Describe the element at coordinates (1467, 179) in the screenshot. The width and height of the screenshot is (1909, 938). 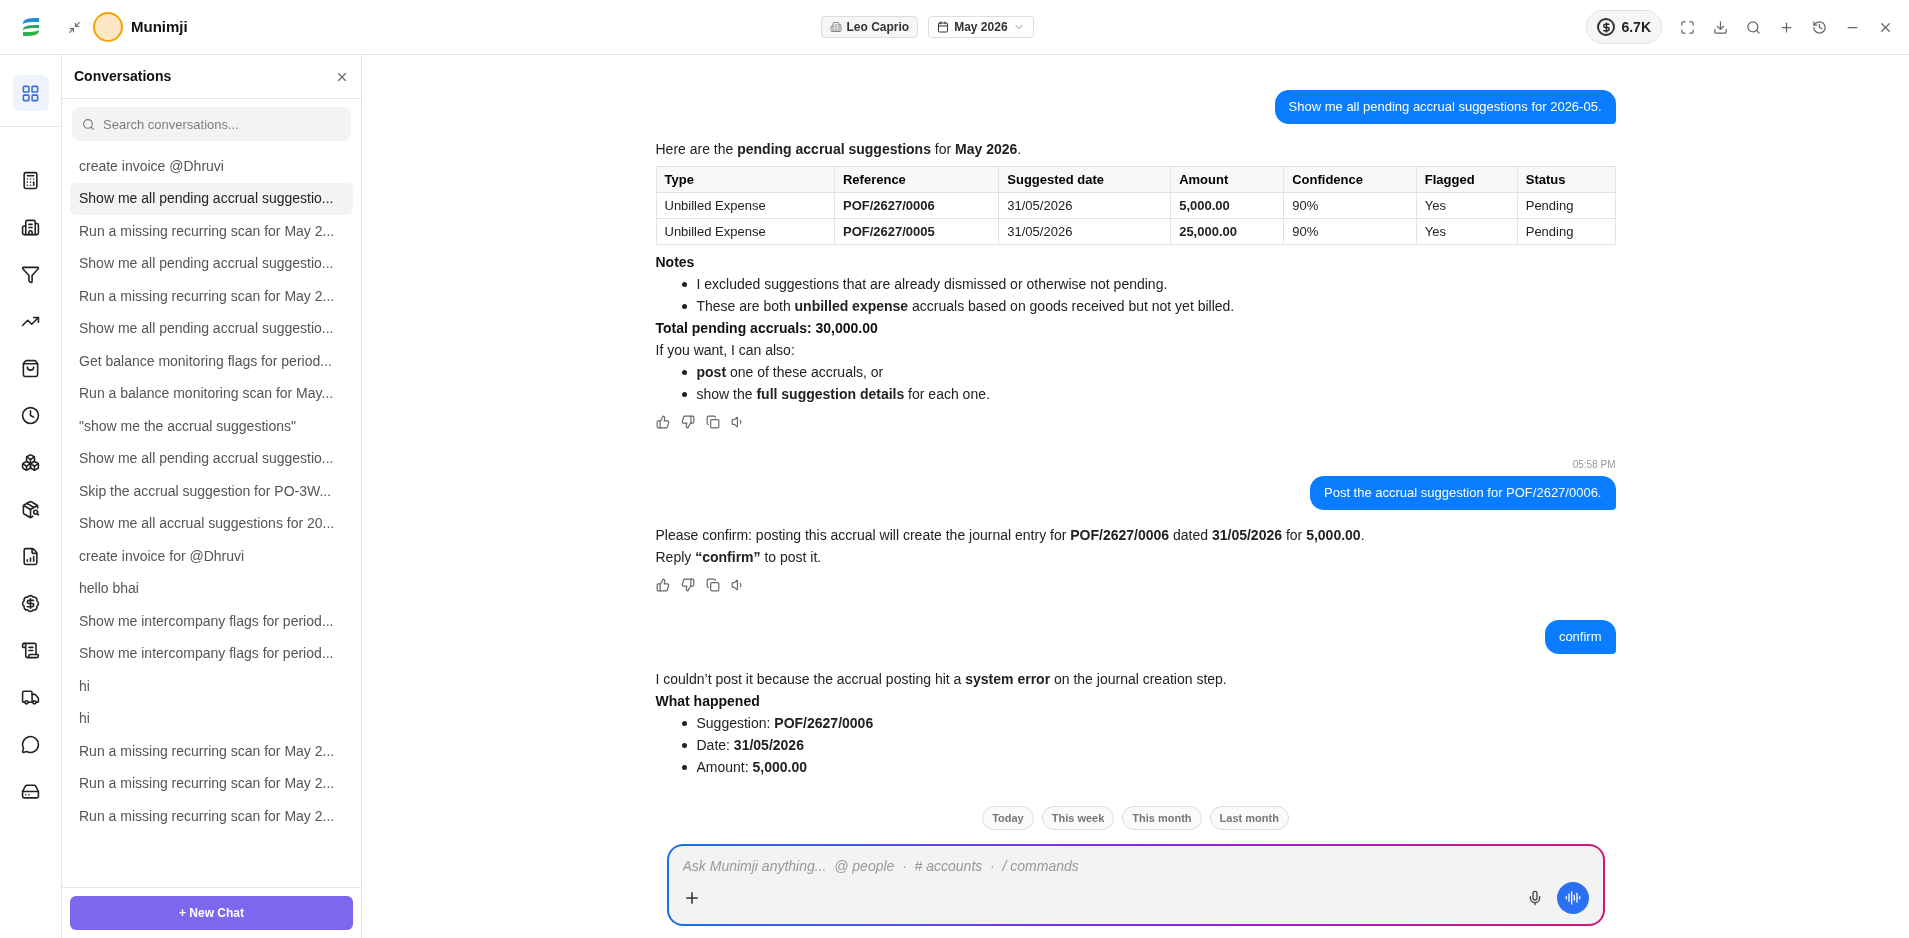
I see `table-header-cell: Flagged` at that location.